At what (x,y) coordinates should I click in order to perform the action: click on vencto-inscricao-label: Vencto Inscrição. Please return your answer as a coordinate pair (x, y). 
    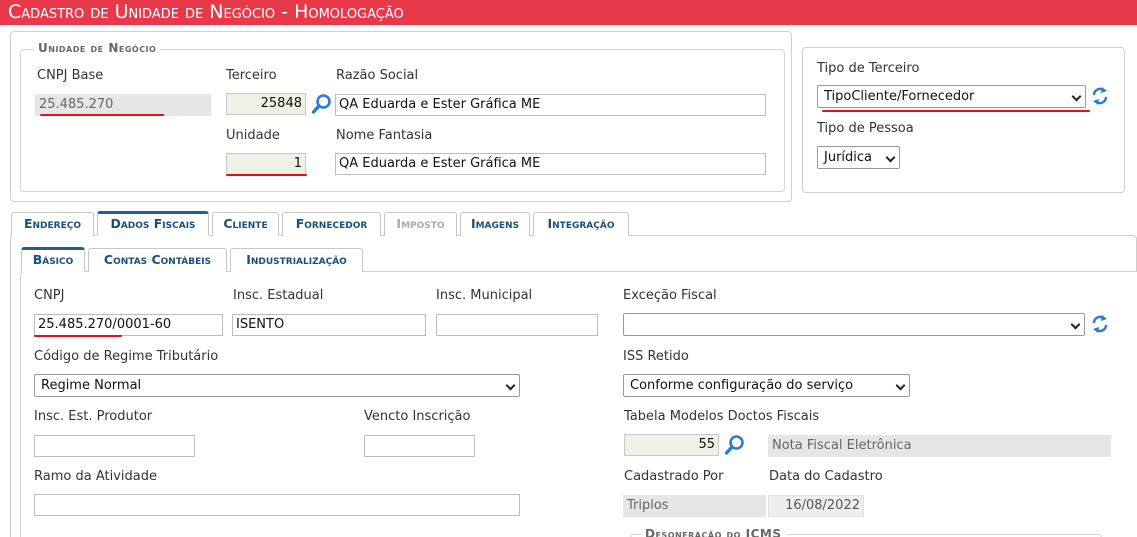
    Looking at the image, I should click on (417, 416).